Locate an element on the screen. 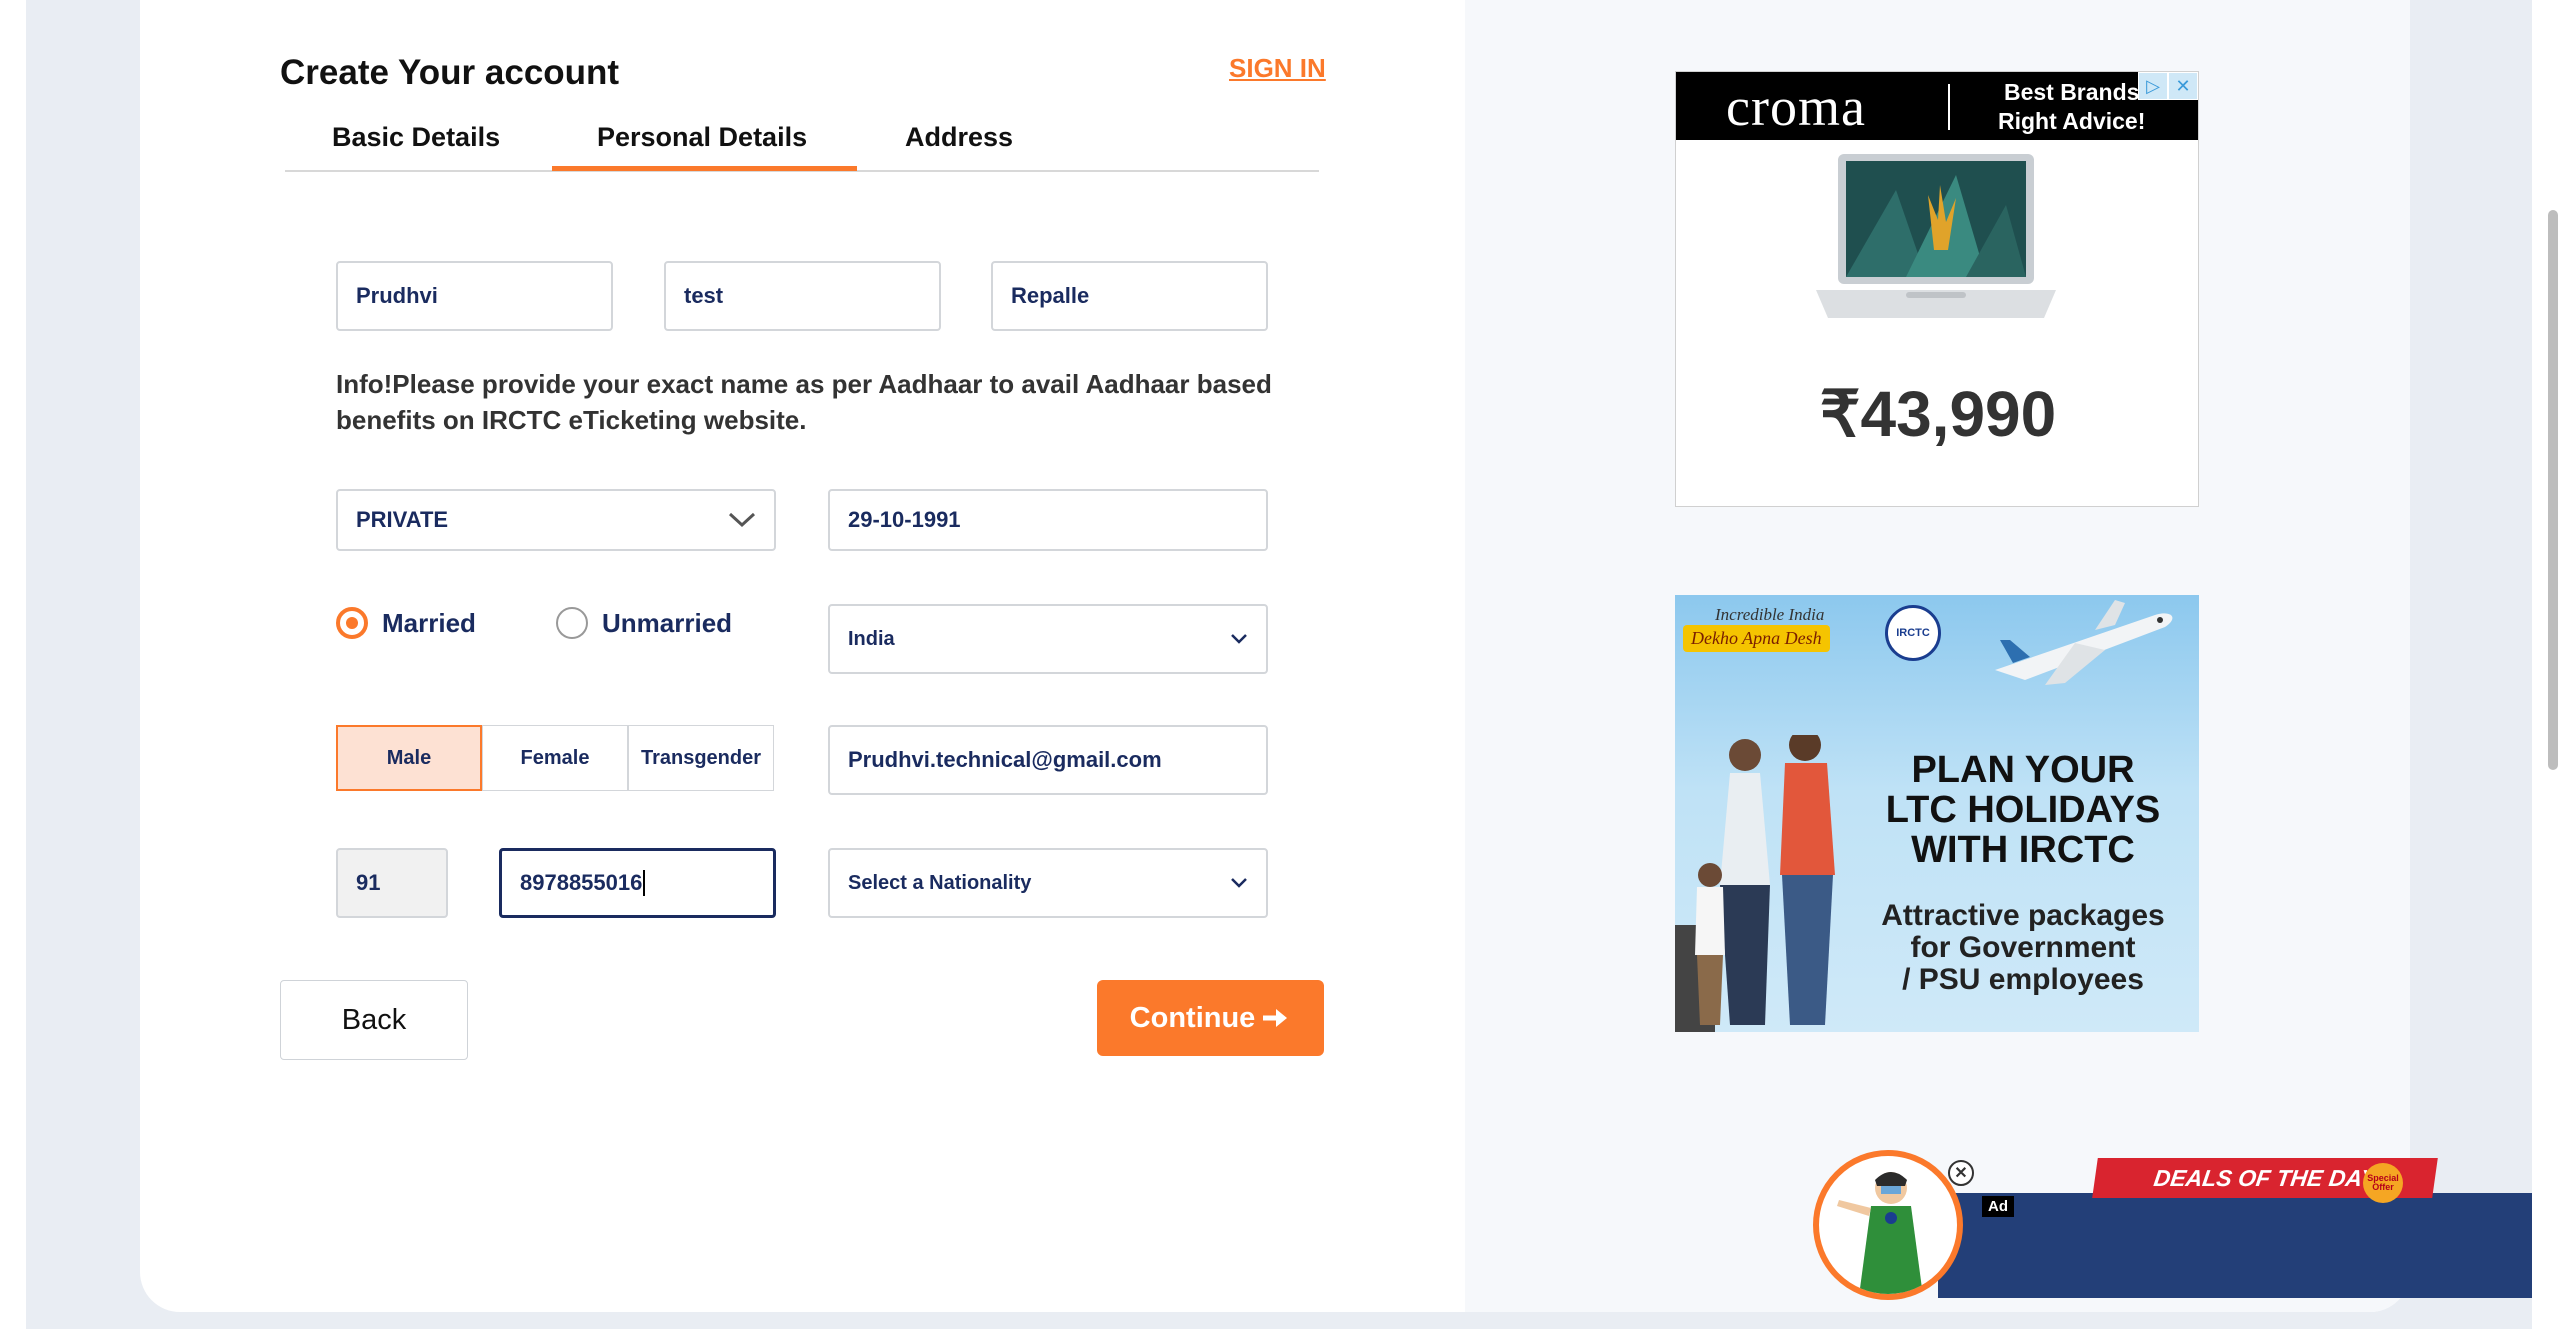  email-field: Prudhvi.technical@gmail.com is located at coordinates (1048, 760).